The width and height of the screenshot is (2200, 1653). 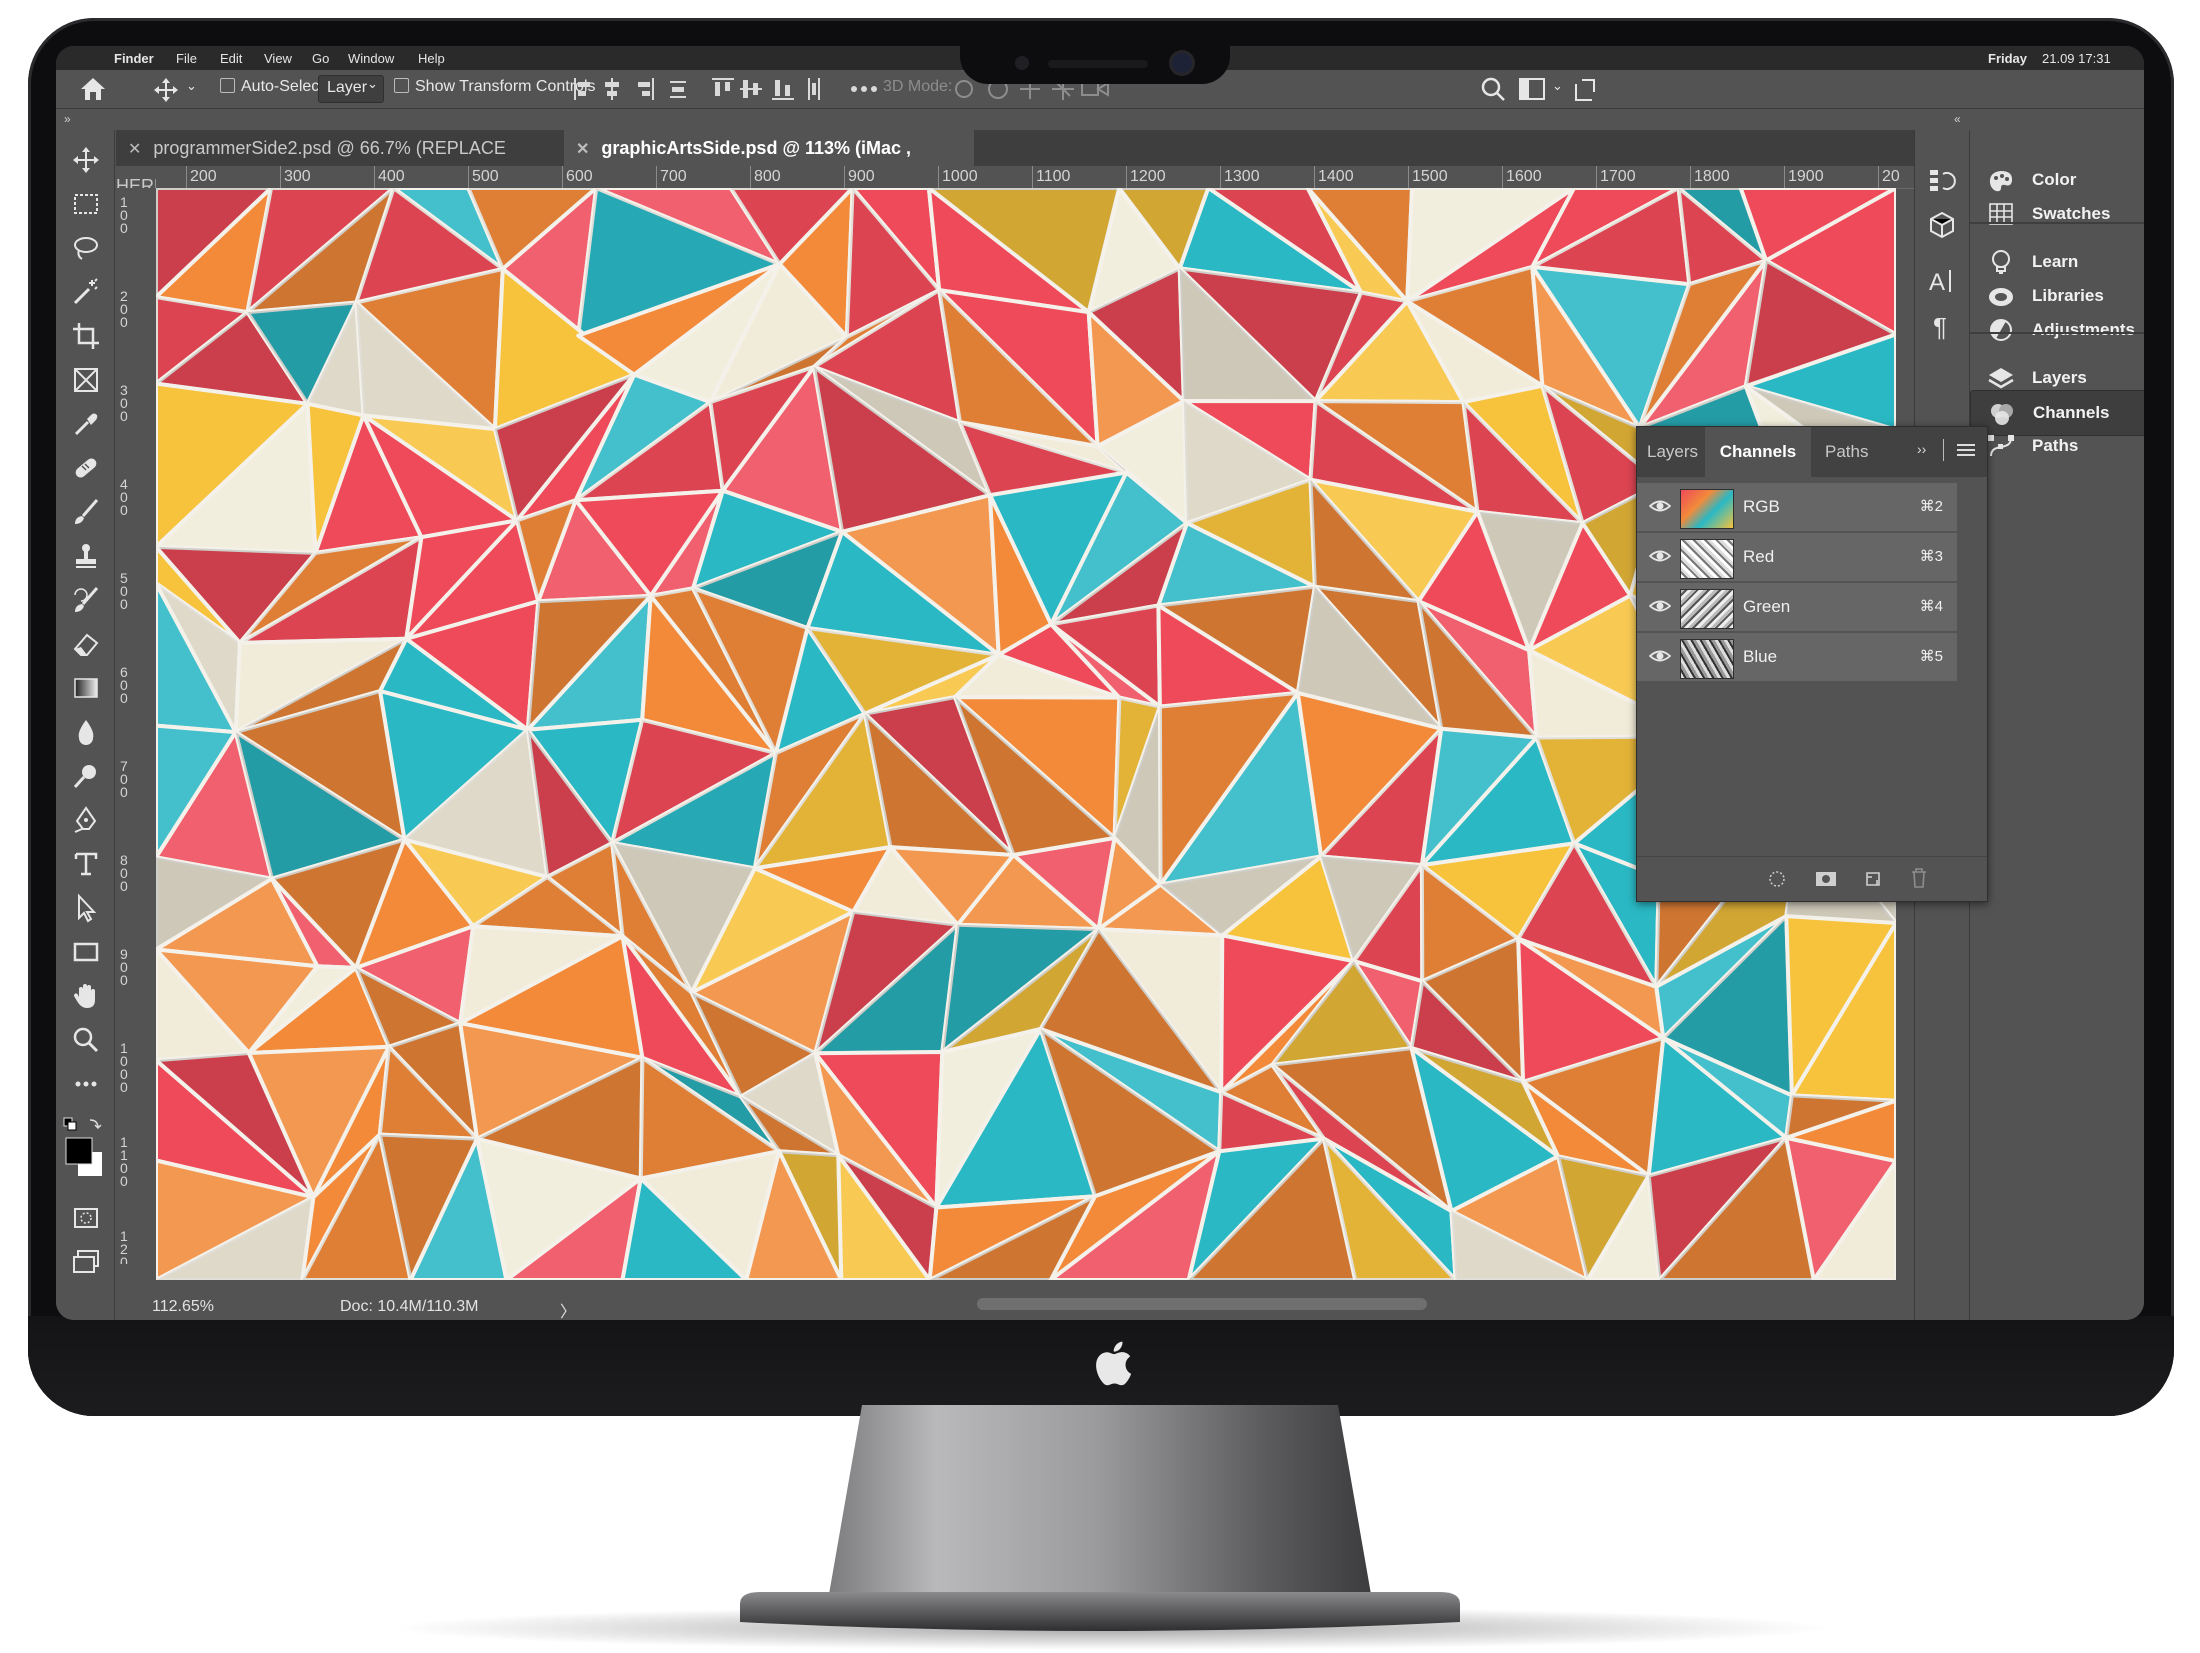 What do you see at coordinates (1943, 450) in the screenshot?
I see `divider` at bounding box center [1943, 450].